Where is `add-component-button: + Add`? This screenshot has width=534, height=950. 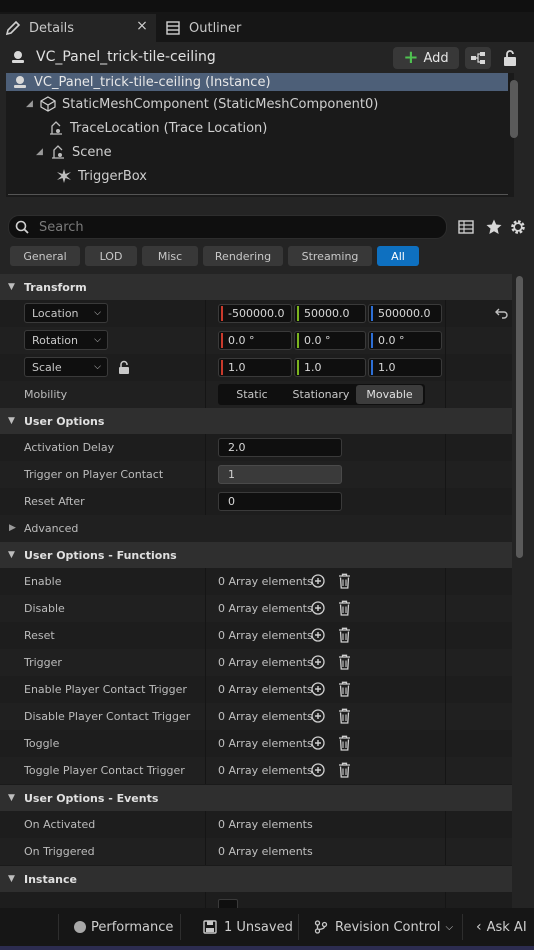 add-component-button: + Add is located at coordinates (426, 58).